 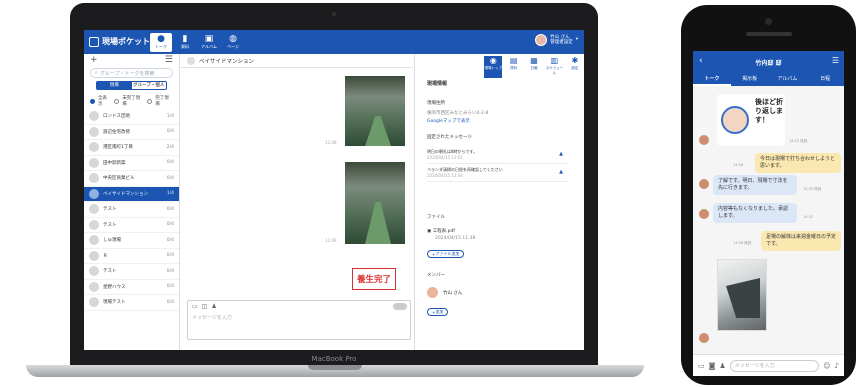 What do you see at coordinates (825, 79) in the screenshot?
I see `phone-tab-schedule: 日程` at bounding box center [825, 79].